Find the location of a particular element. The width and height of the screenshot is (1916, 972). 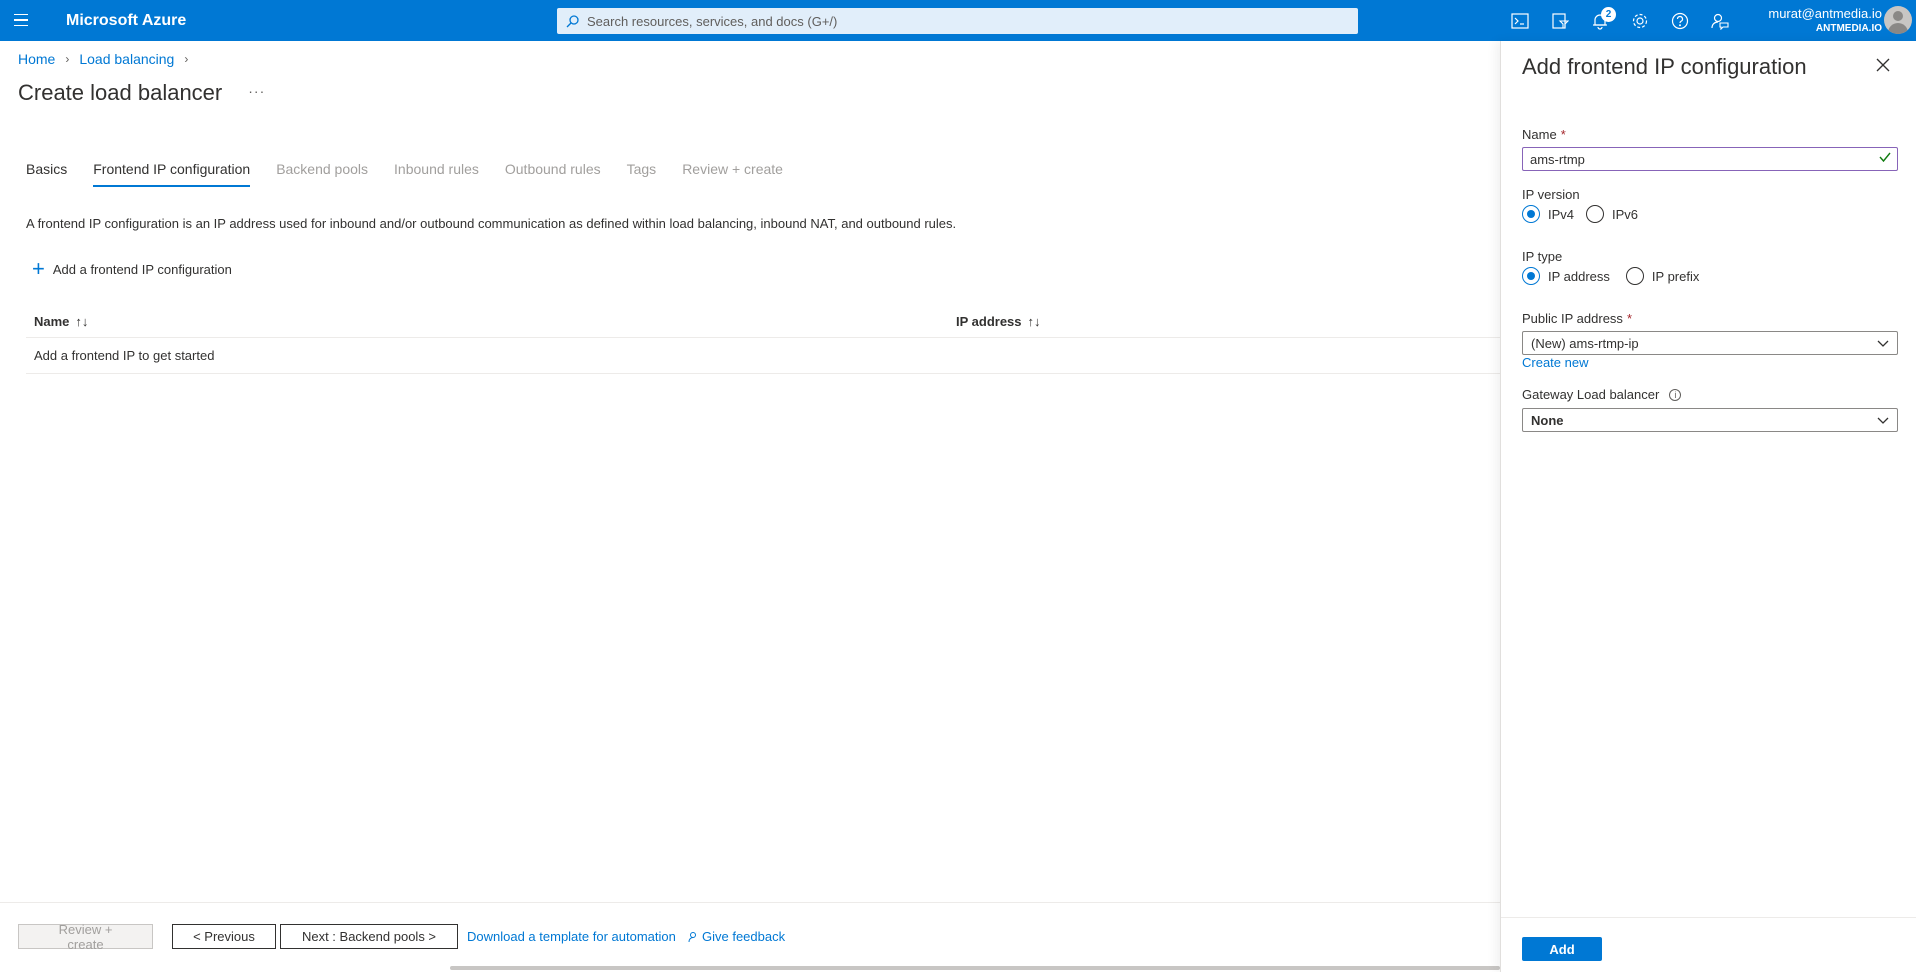

menu-icon is located at coordinates (22, 20).